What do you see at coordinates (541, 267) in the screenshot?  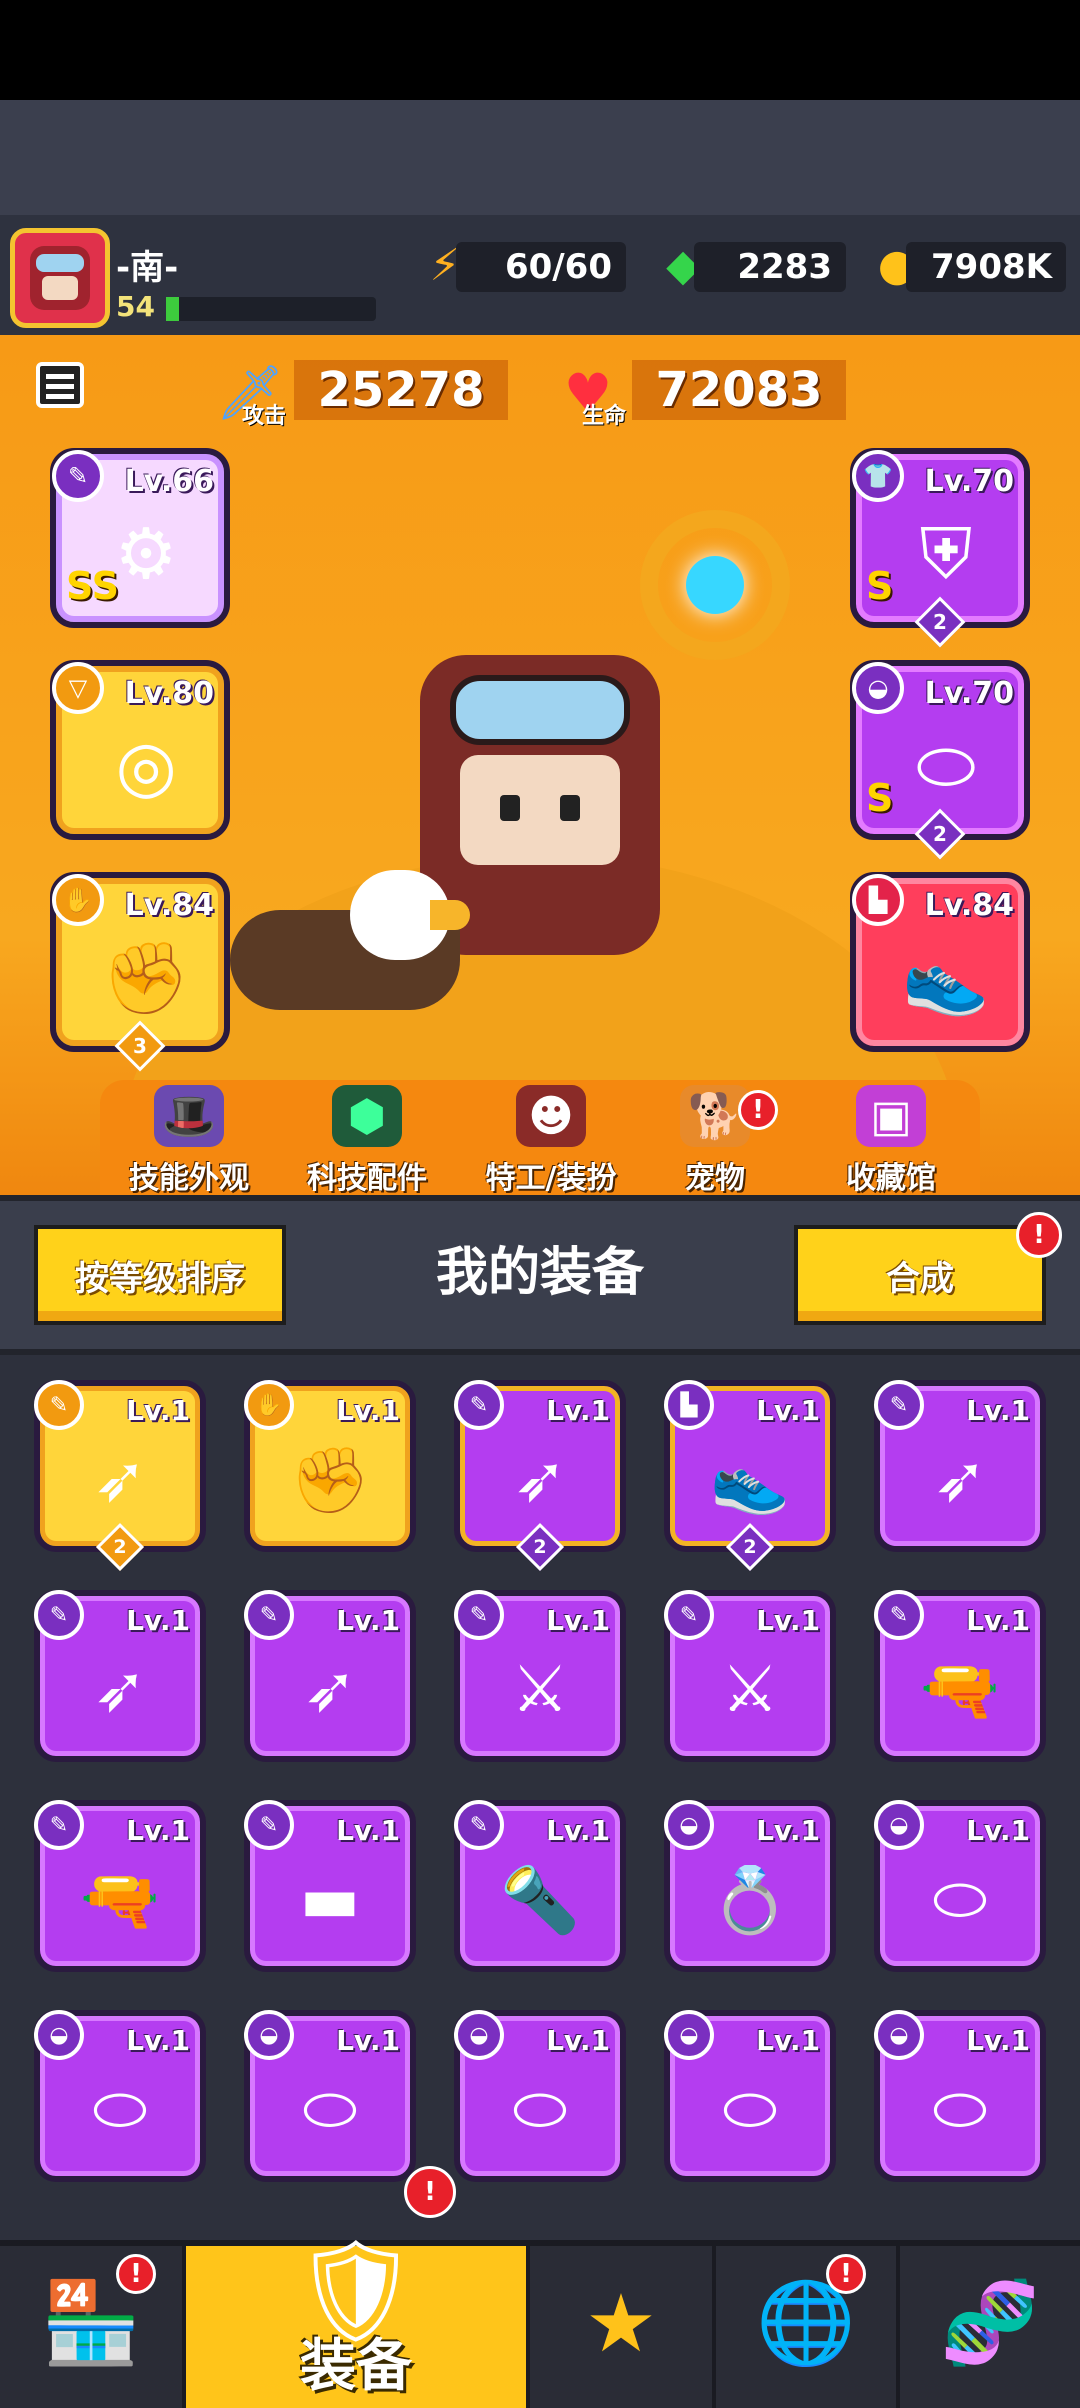 I see `energy-counter: 60/60` at bounding box center [541, 267].